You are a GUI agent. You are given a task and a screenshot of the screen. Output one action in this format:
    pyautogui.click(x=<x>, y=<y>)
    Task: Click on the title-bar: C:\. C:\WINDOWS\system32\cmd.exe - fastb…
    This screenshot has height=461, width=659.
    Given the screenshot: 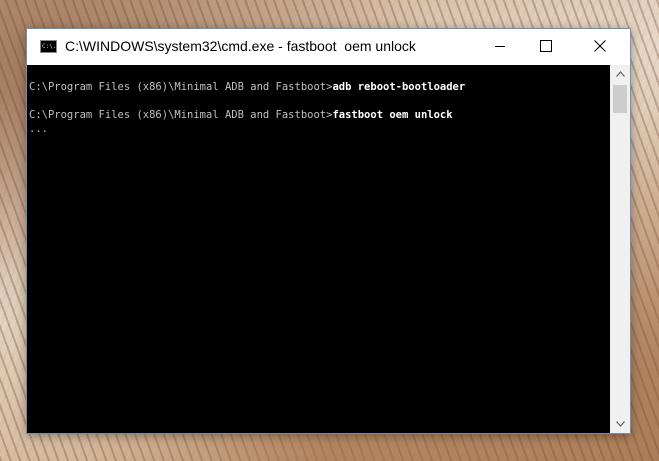 What is the action you would take?
    pyautogui.click(x=328, y=47)
    